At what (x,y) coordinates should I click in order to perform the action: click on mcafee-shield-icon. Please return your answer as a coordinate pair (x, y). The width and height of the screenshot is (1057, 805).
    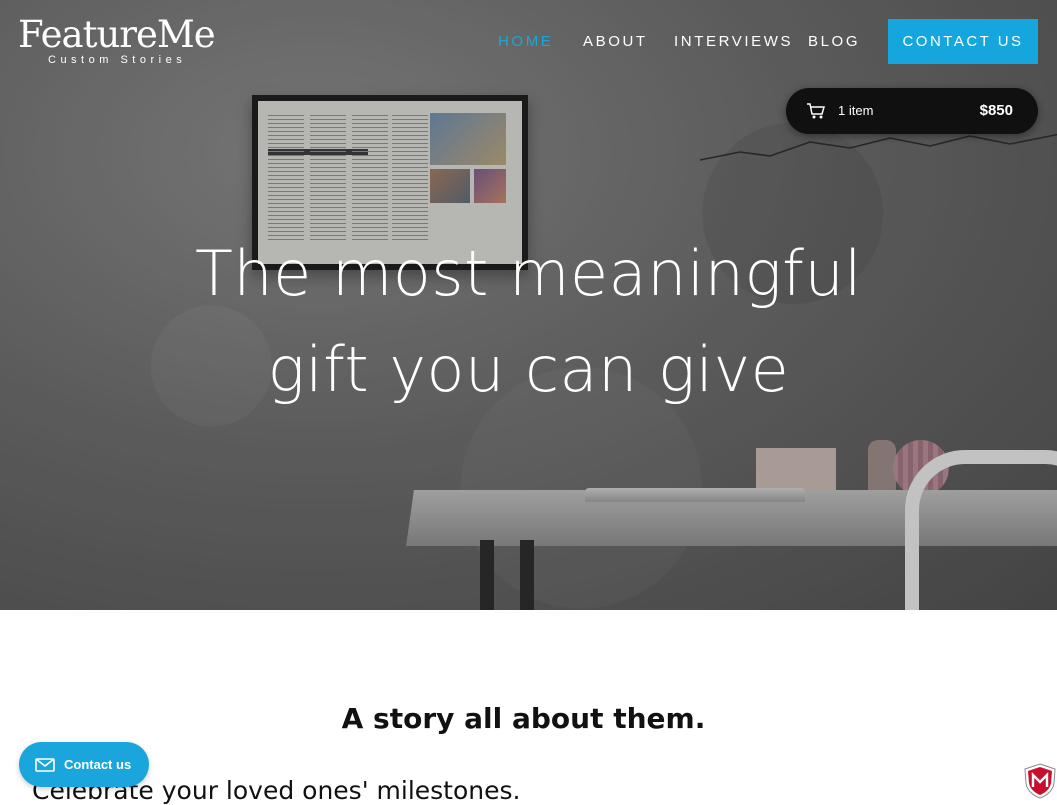
    Looking at the image, I should click on (1040, 781).